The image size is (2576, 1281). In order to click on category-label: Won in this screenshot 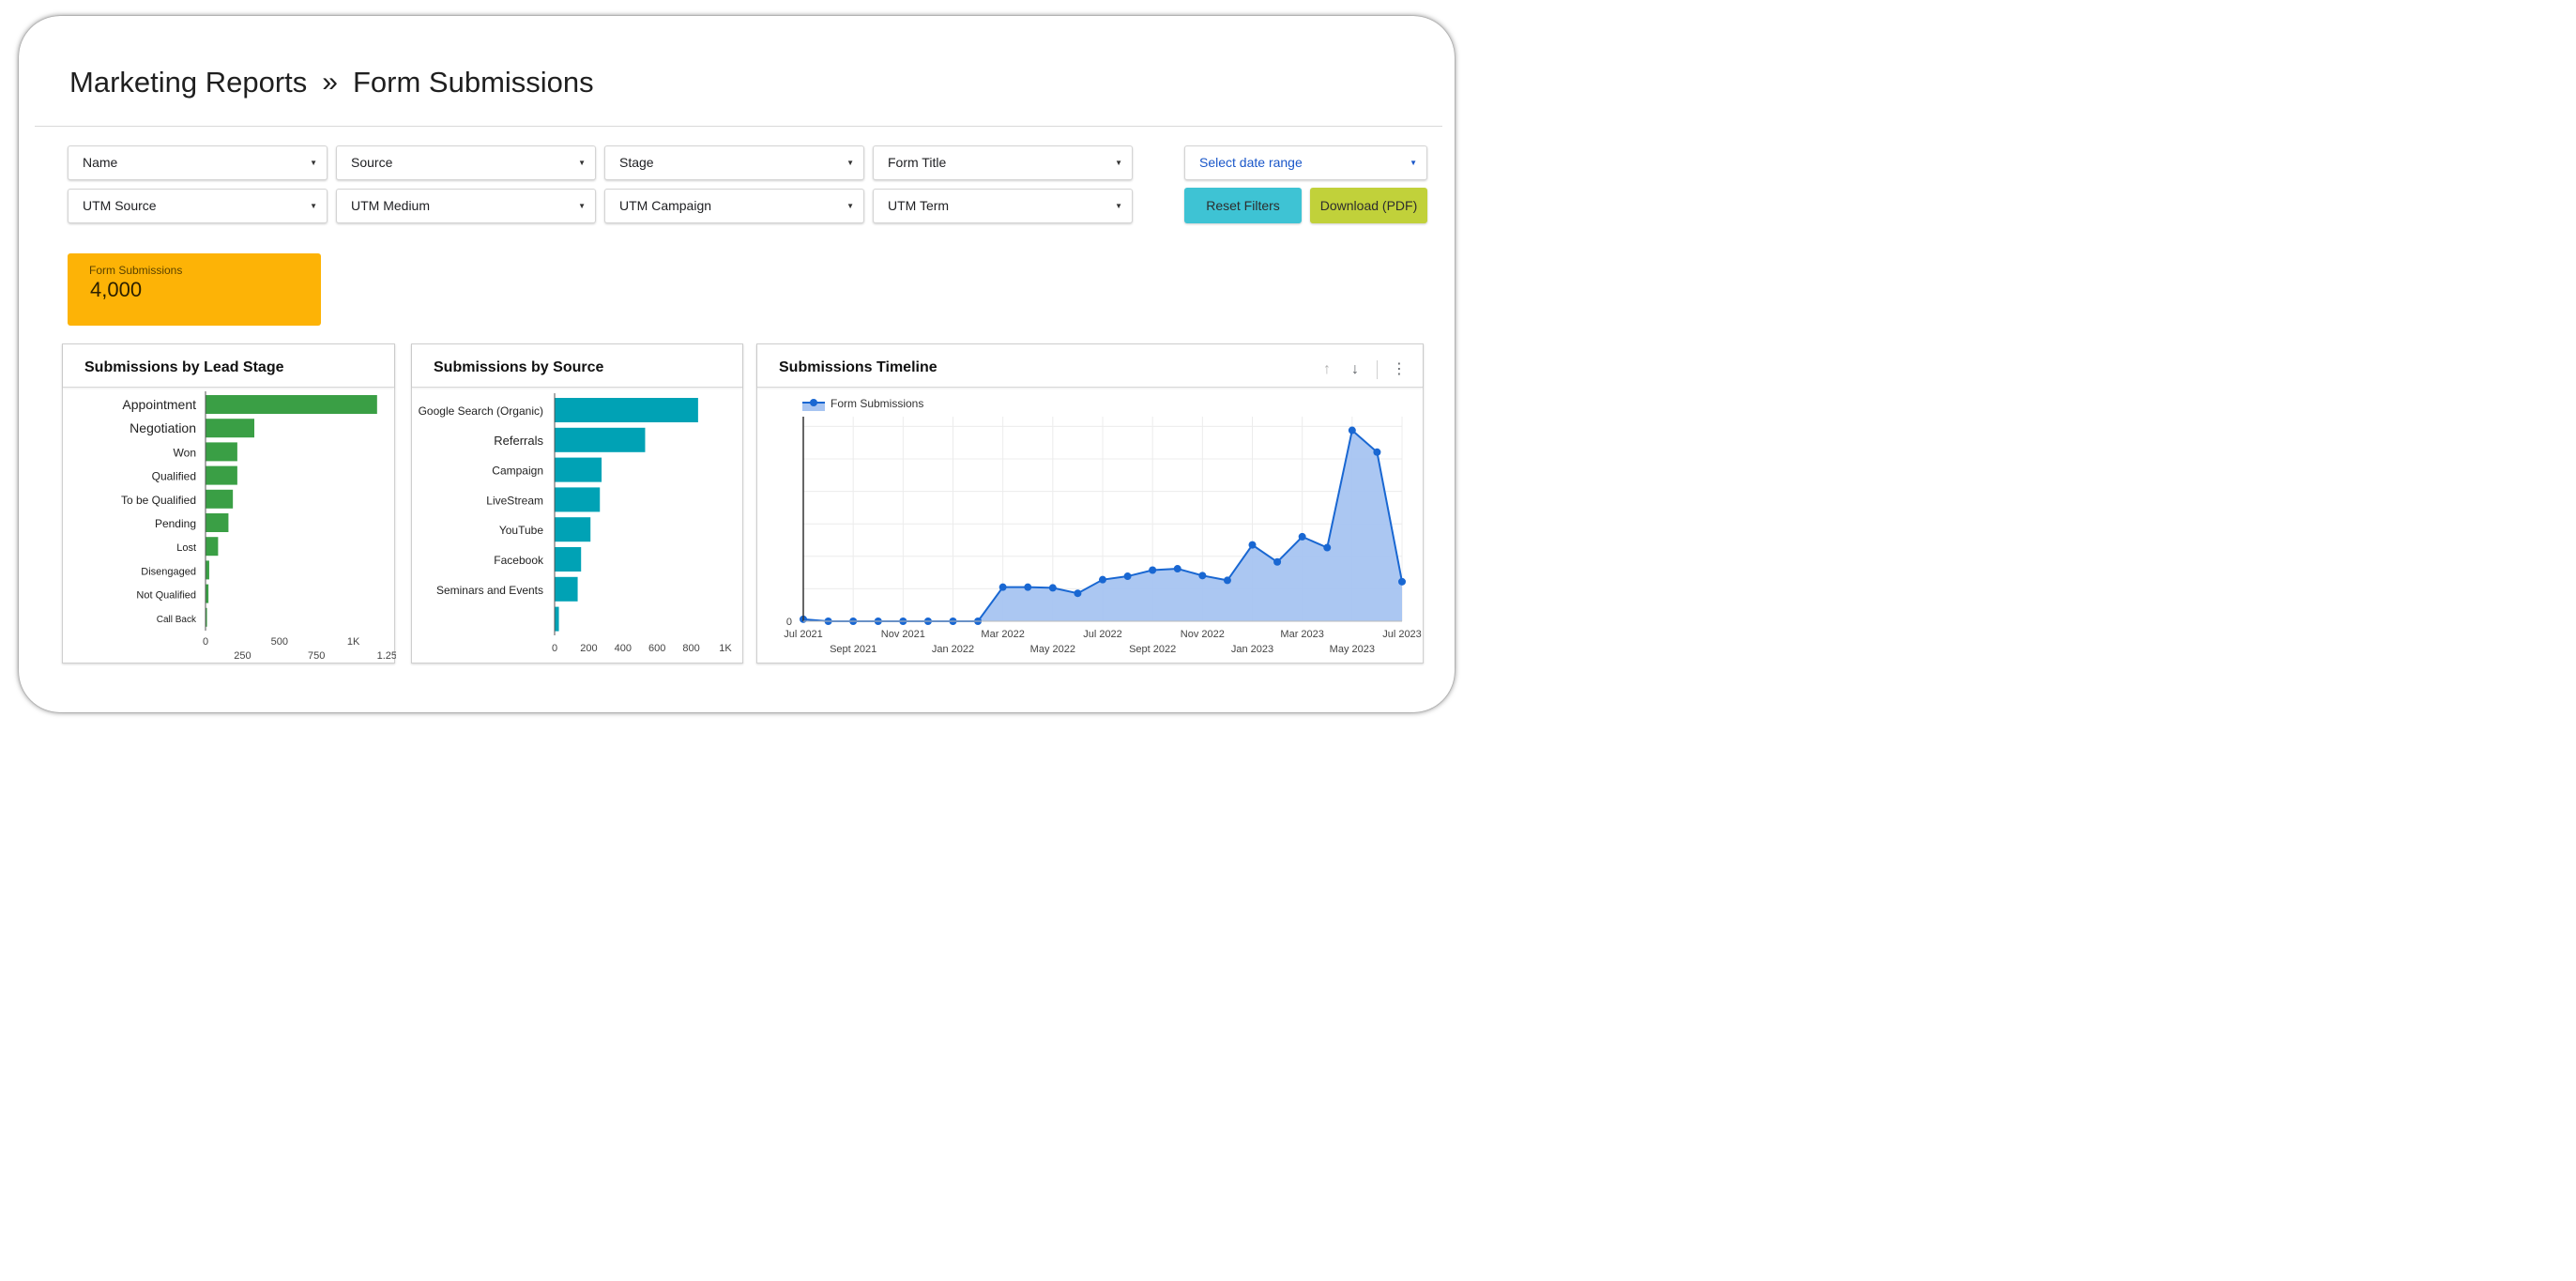, I will do `click(185, 452)`.